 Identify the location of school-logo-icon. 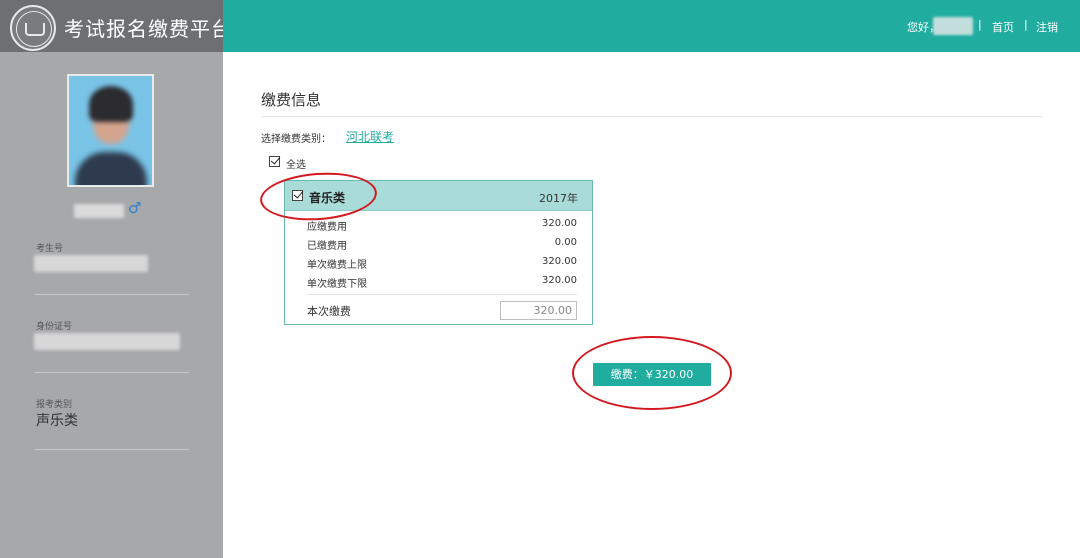
(33, 28).